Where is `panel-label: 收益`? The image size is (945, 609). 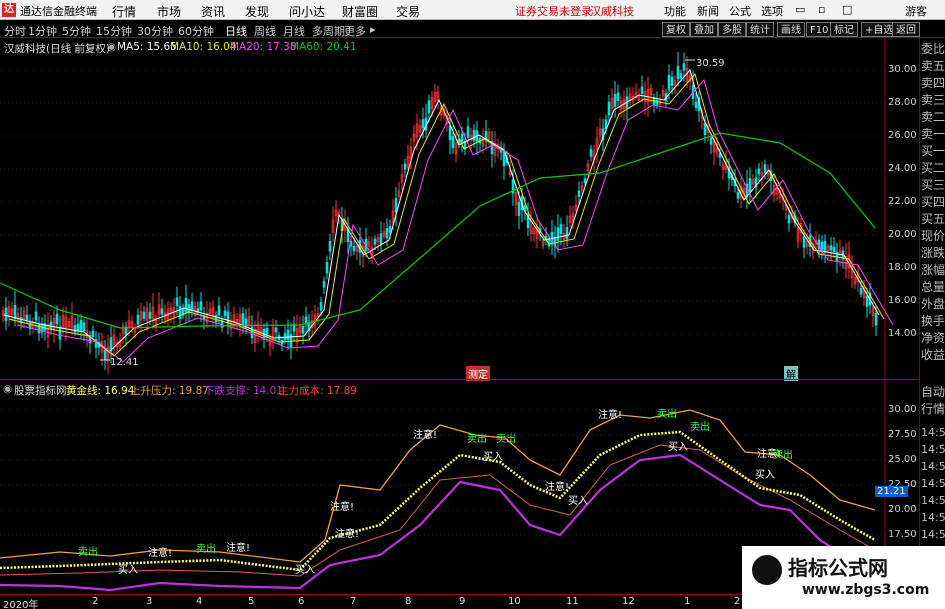
panel-label: 收益 is located at coordinates (933, 355).